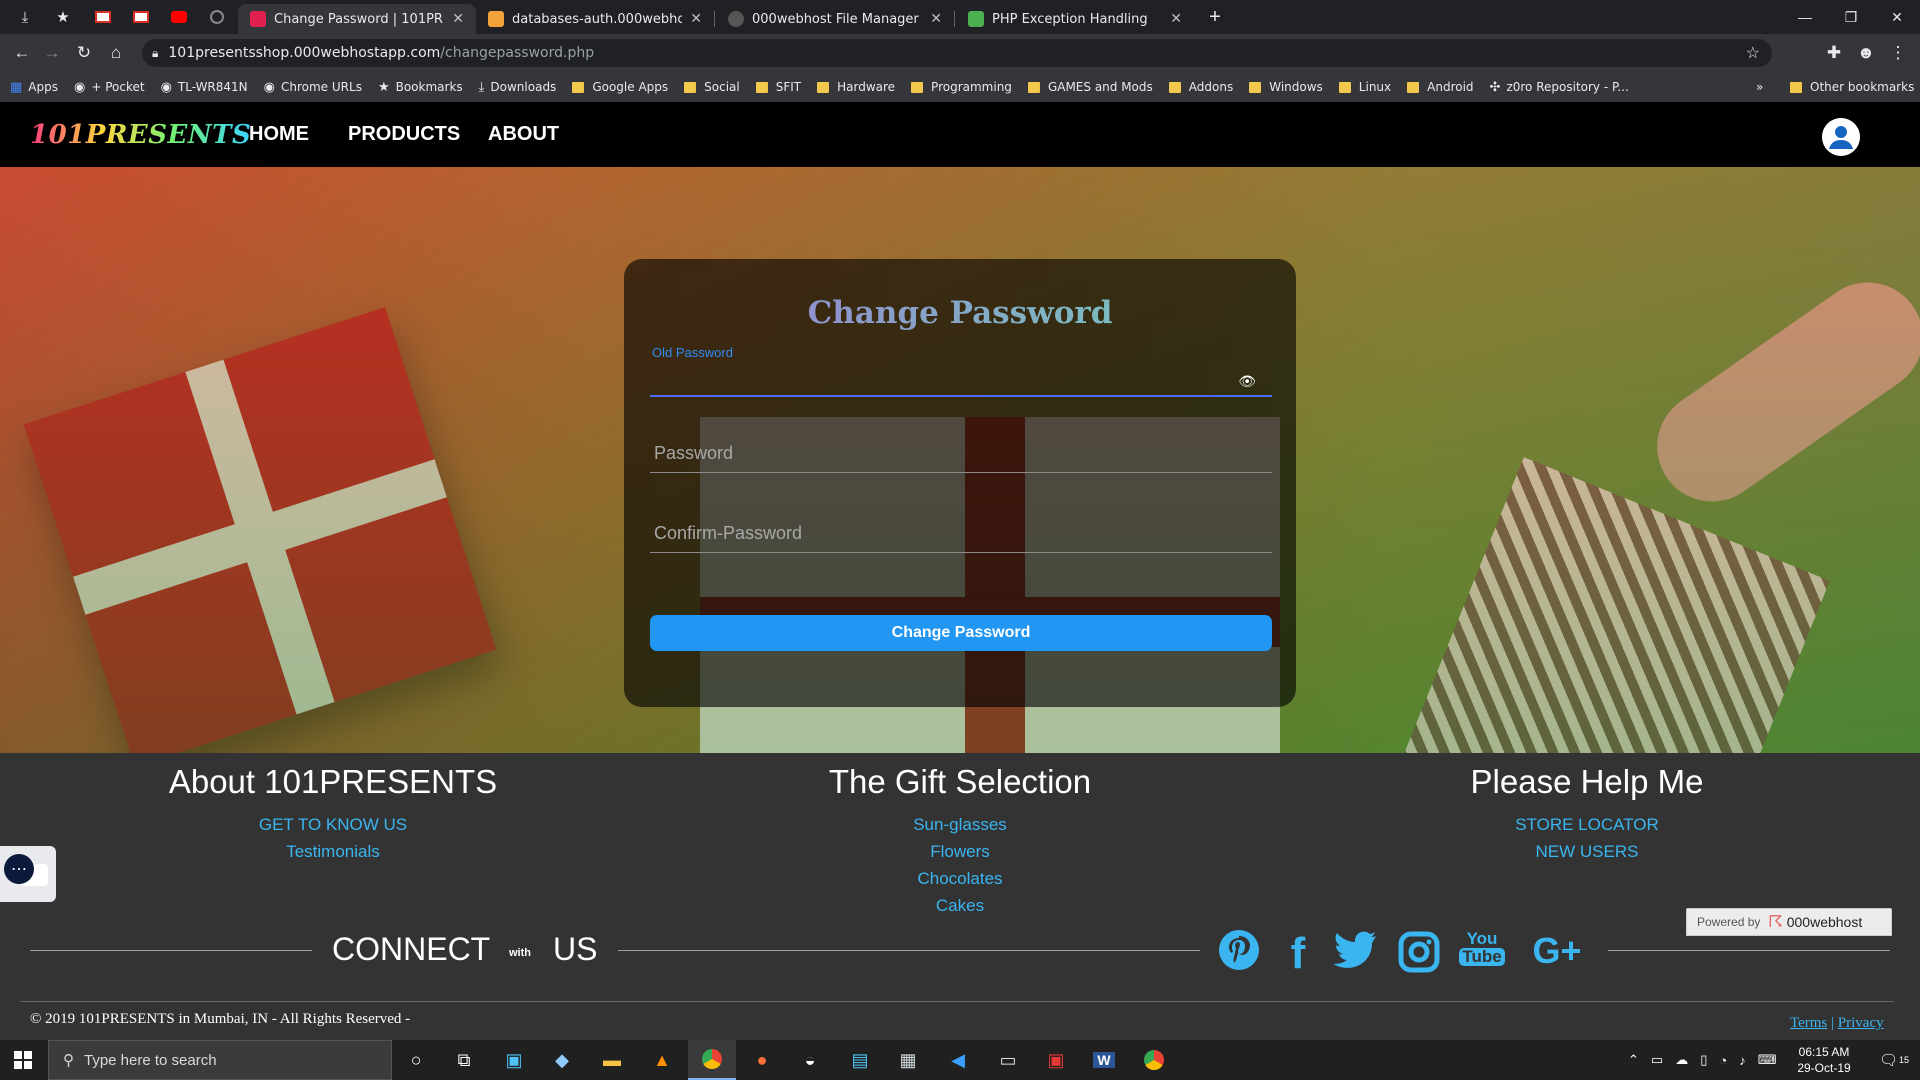 This screenshot has width=1920, height=1080. What do you see at coordinates (464, 1060) in the screenshot?
I see `task-view-icon: ⧉` at bounding box center [464, 1060].